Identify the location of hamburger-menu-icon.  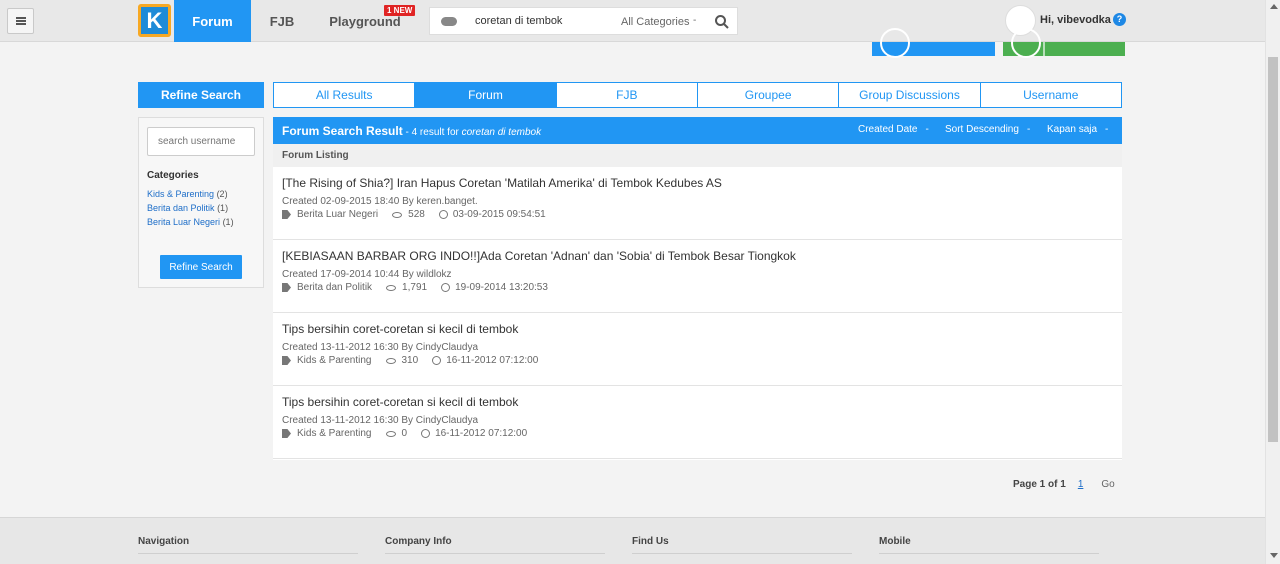
(20, 21).